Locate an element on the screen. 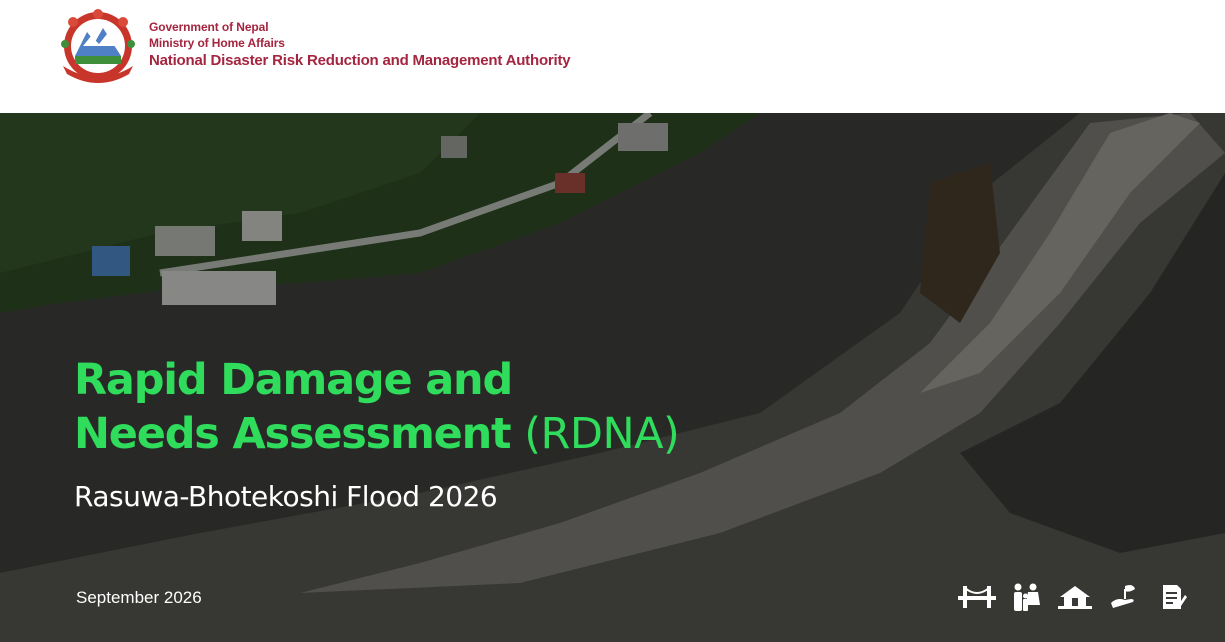 The image size is (1225, 642). document-icon is located at coordinates (1173, 597).